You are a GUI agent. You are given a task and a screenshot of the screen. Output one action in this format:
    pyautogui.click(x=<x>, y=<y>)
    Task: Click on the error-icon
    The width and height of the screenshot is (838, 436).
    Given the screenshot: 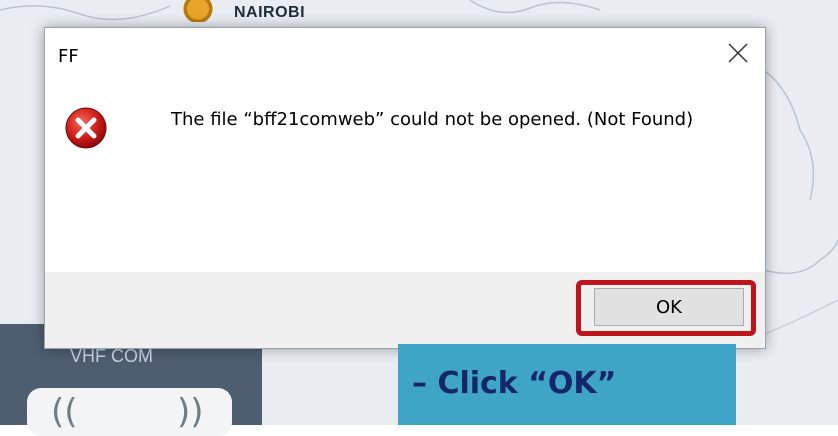 What is the action you would take?
    pyautogui.click(x=86, y=128)
    